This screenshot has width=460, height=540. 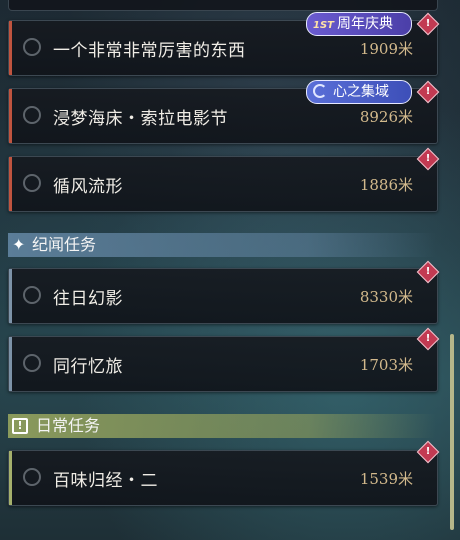 I want to click on scrollbar, so click(x=452, y=432).